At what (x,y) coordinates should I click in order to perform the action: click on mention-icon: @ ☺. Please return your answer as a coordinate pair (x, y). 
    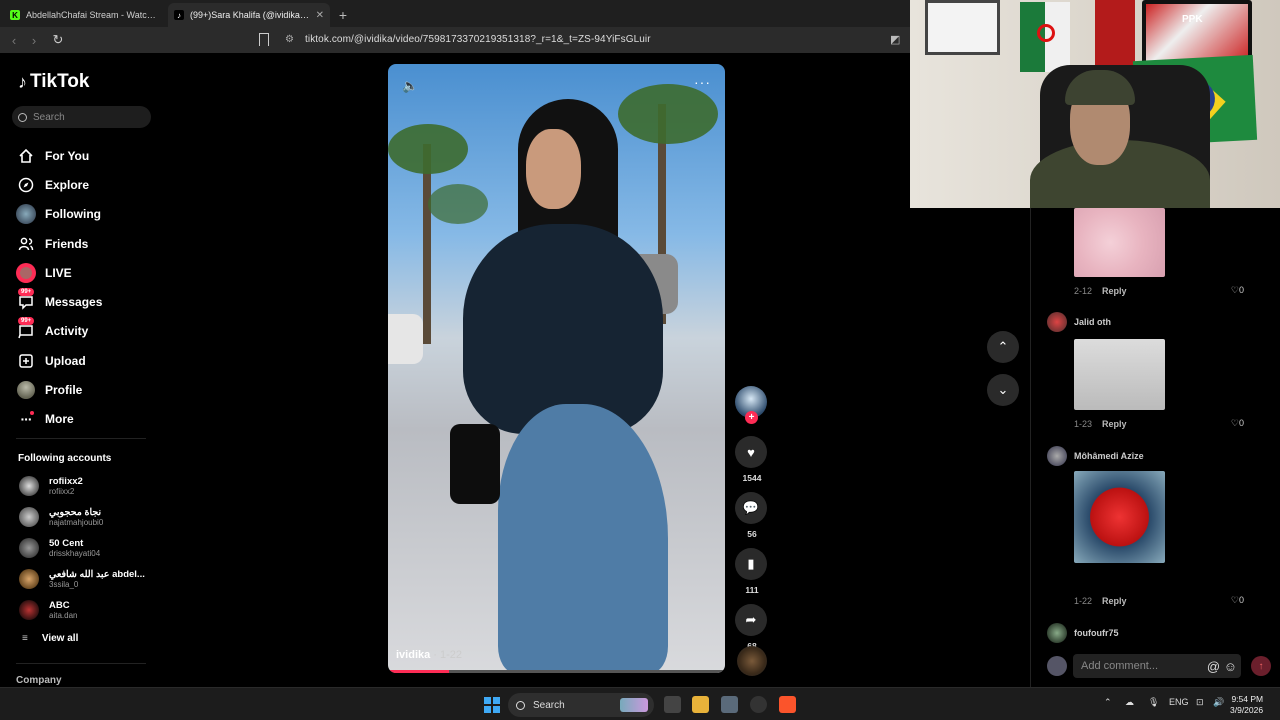
    Looking at the image, I should click on (1224, 666).